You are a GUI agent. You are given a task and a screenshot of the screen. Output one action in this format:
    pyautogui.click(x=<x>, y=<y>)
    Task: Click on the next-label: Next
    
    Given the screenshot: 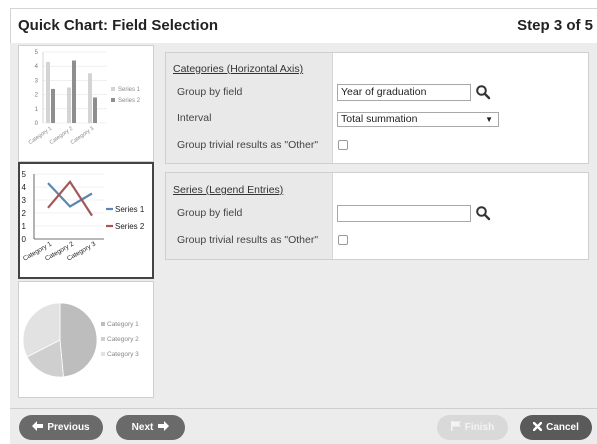 What is the action you would take?
    pyautogui.click(x=142, y=427)
    